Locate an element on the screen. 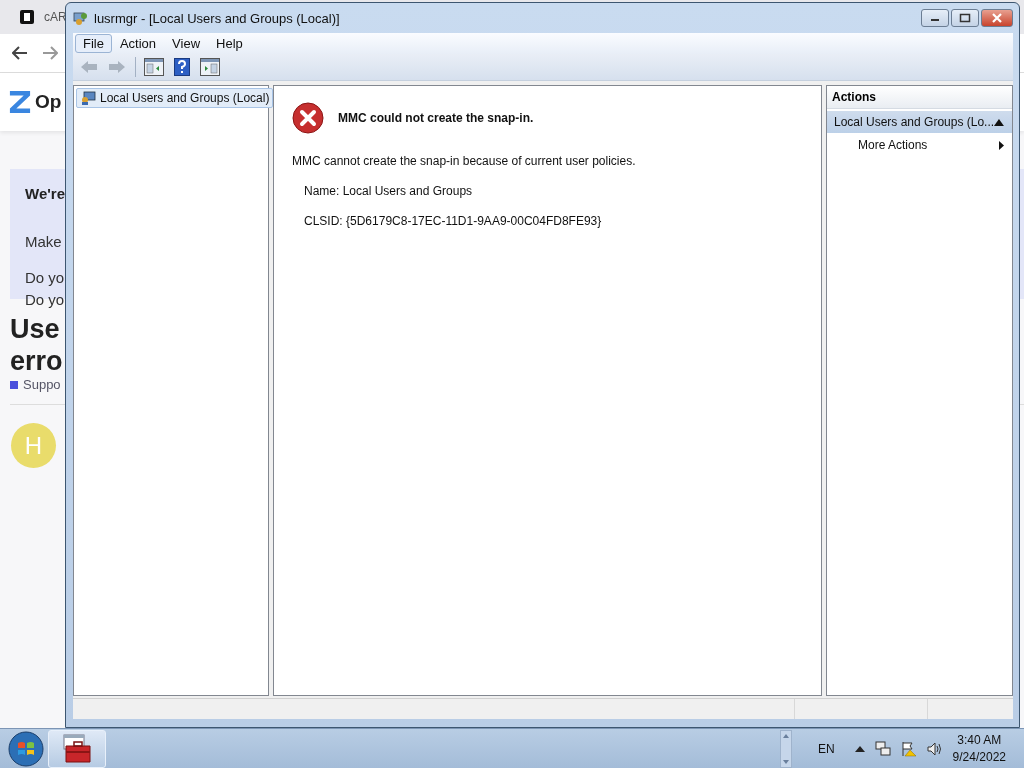 This screenshot has width=1024, height=768. menu-item: Help is located at coordinates (229, 43).